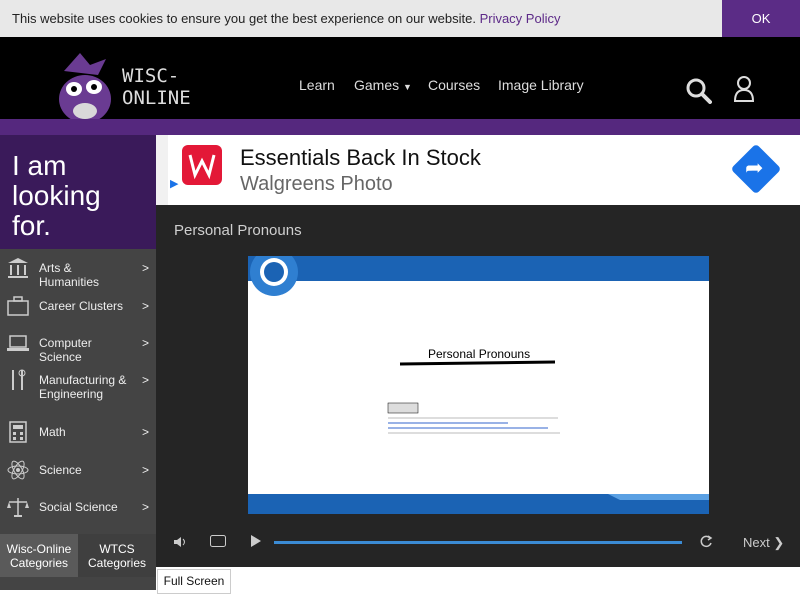 The height and width of the screenshot is (600, 800). I want to click on user-icon, so click(744, 89).